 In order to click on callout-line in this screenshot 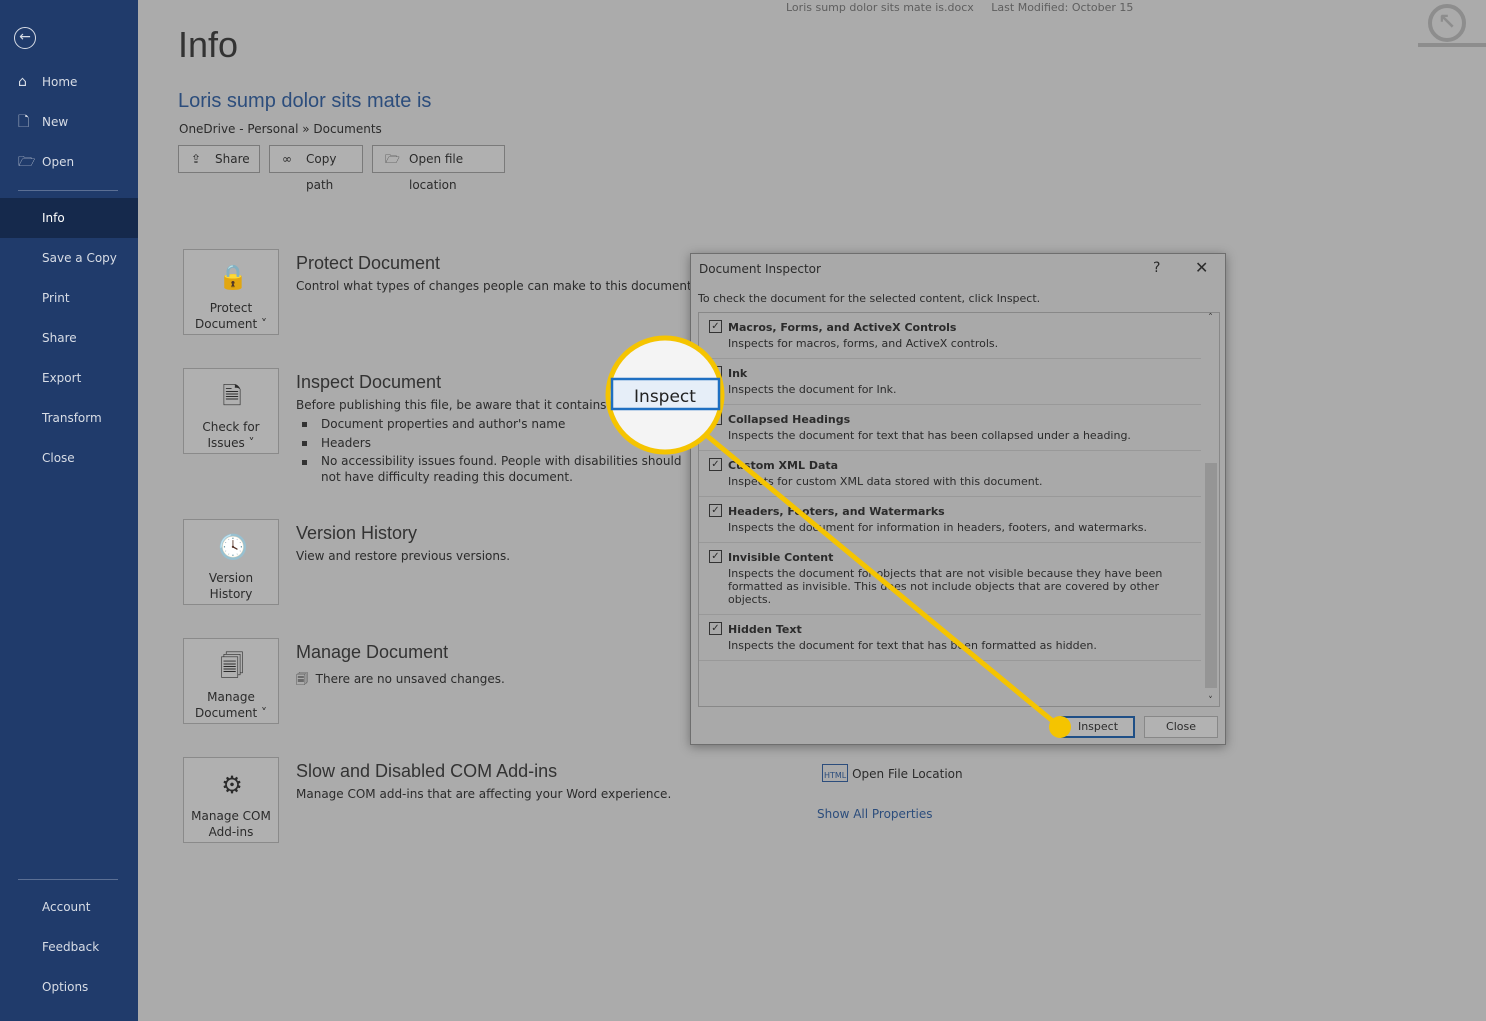, I will do `click(880, 578)`.